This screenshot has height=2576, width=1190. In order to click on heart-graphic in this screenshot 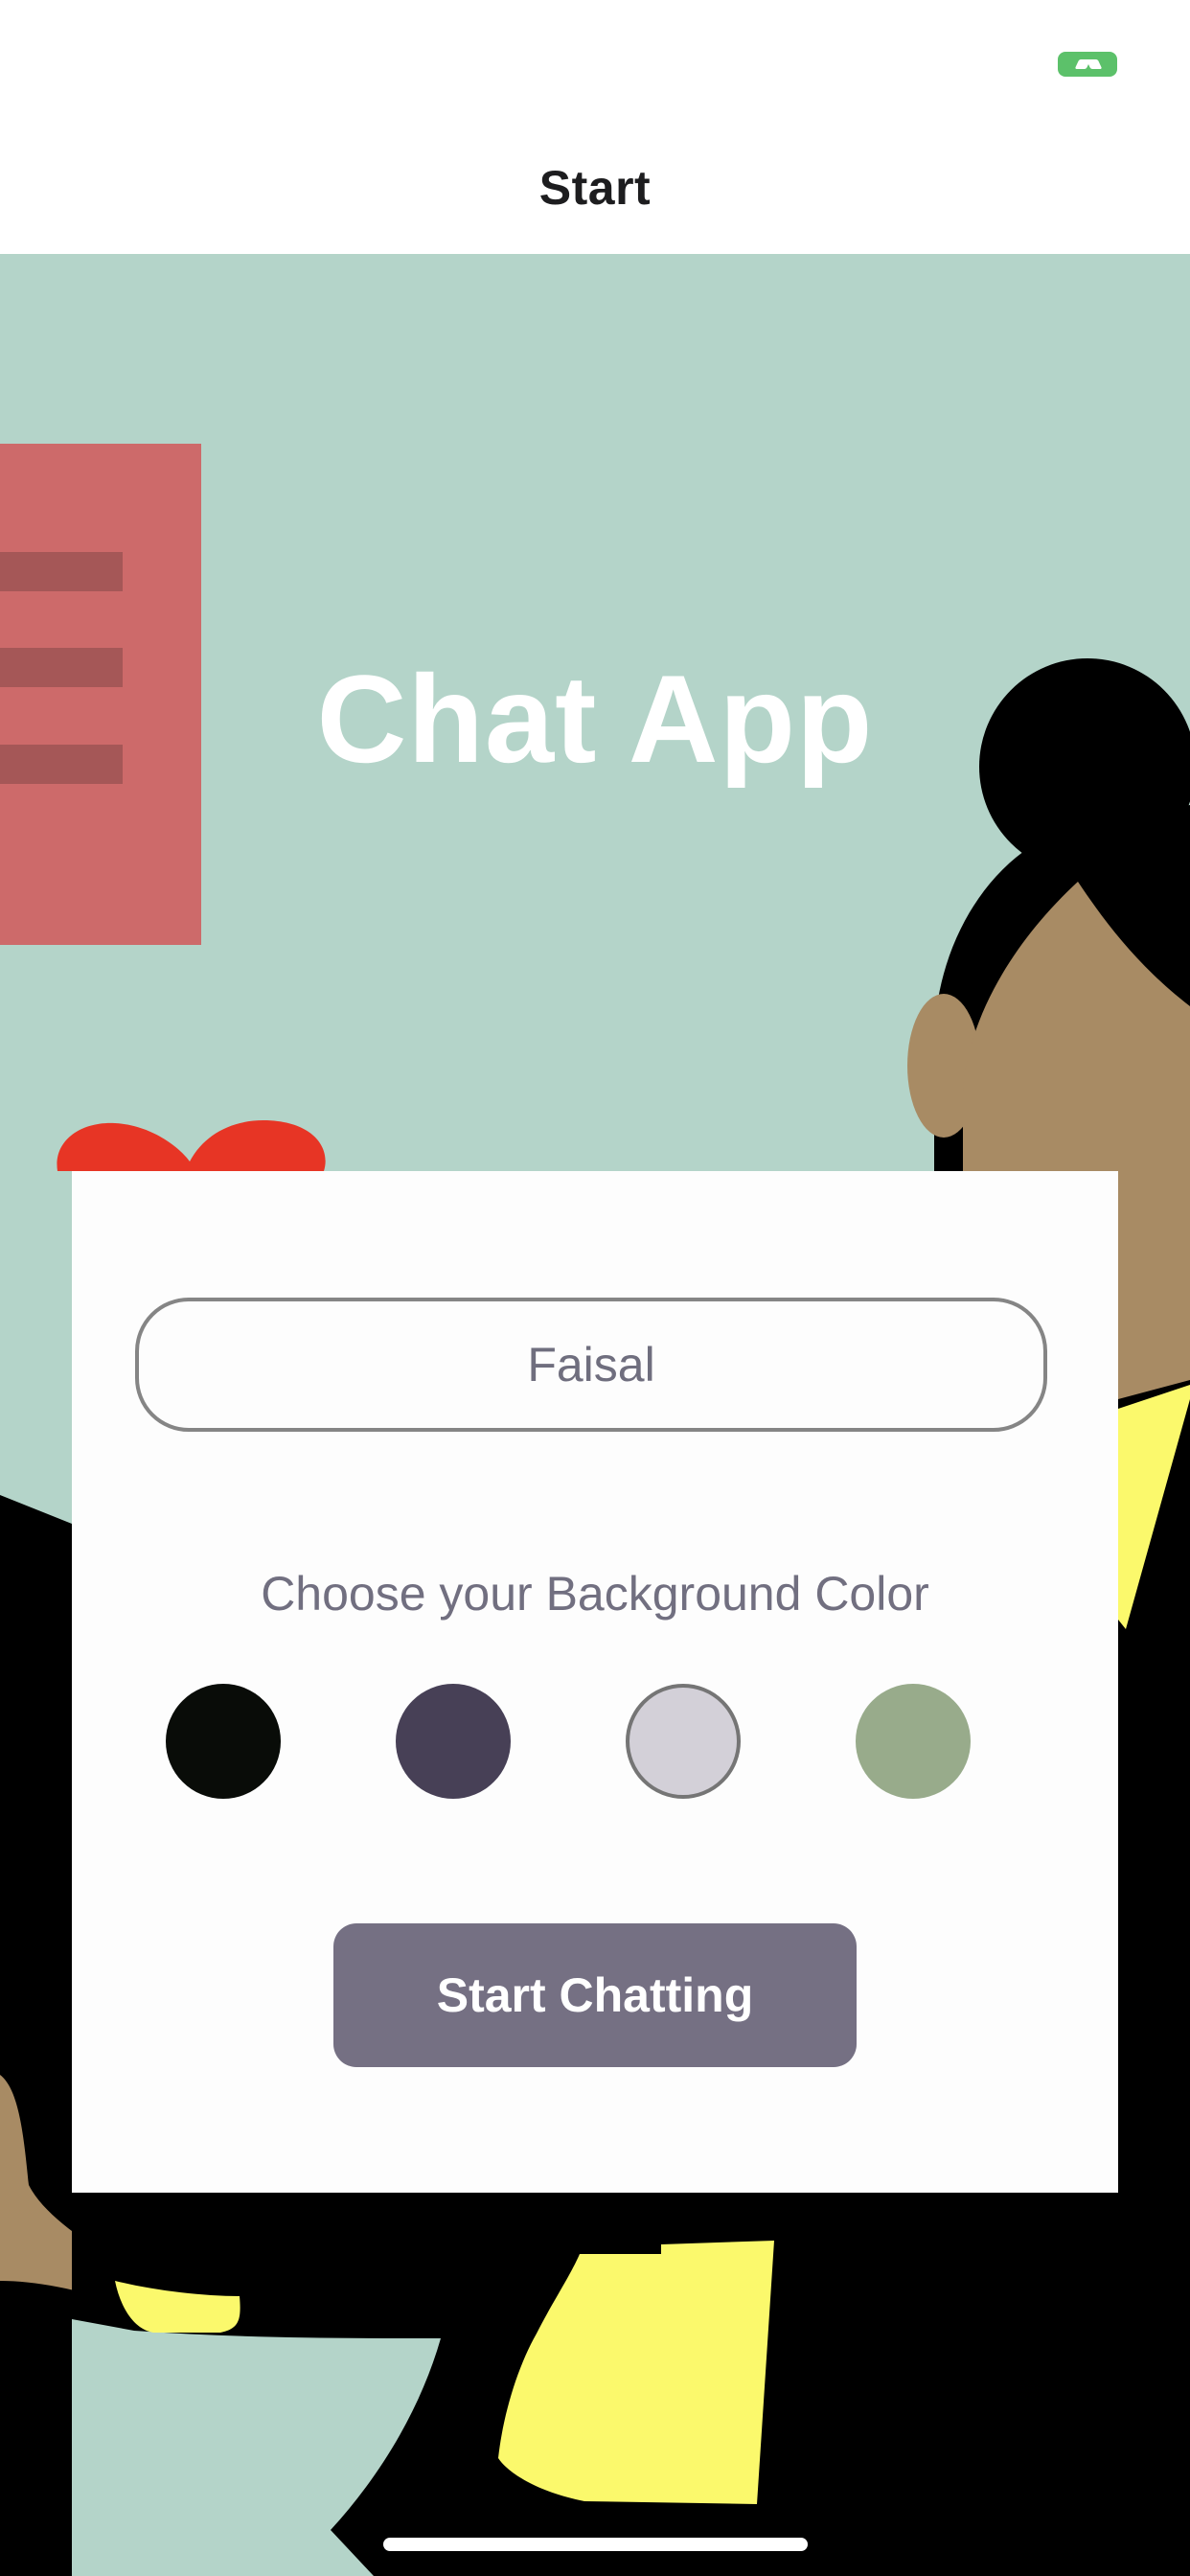, I will do `click(191, 1145)`.